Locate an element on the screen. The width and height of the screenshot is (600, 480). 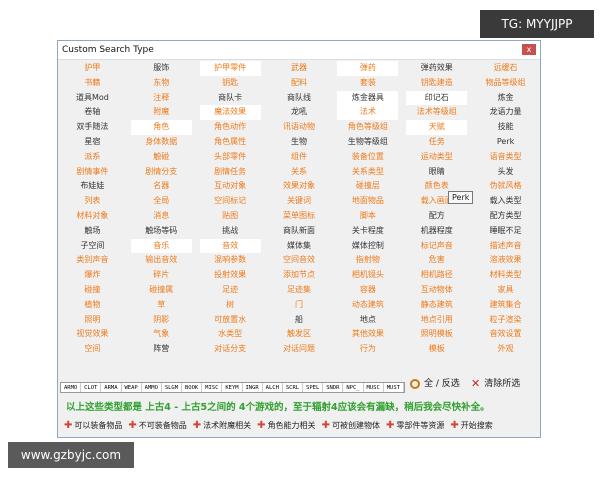
record-type-option: 触发区 is located at coordinates (299, 334).